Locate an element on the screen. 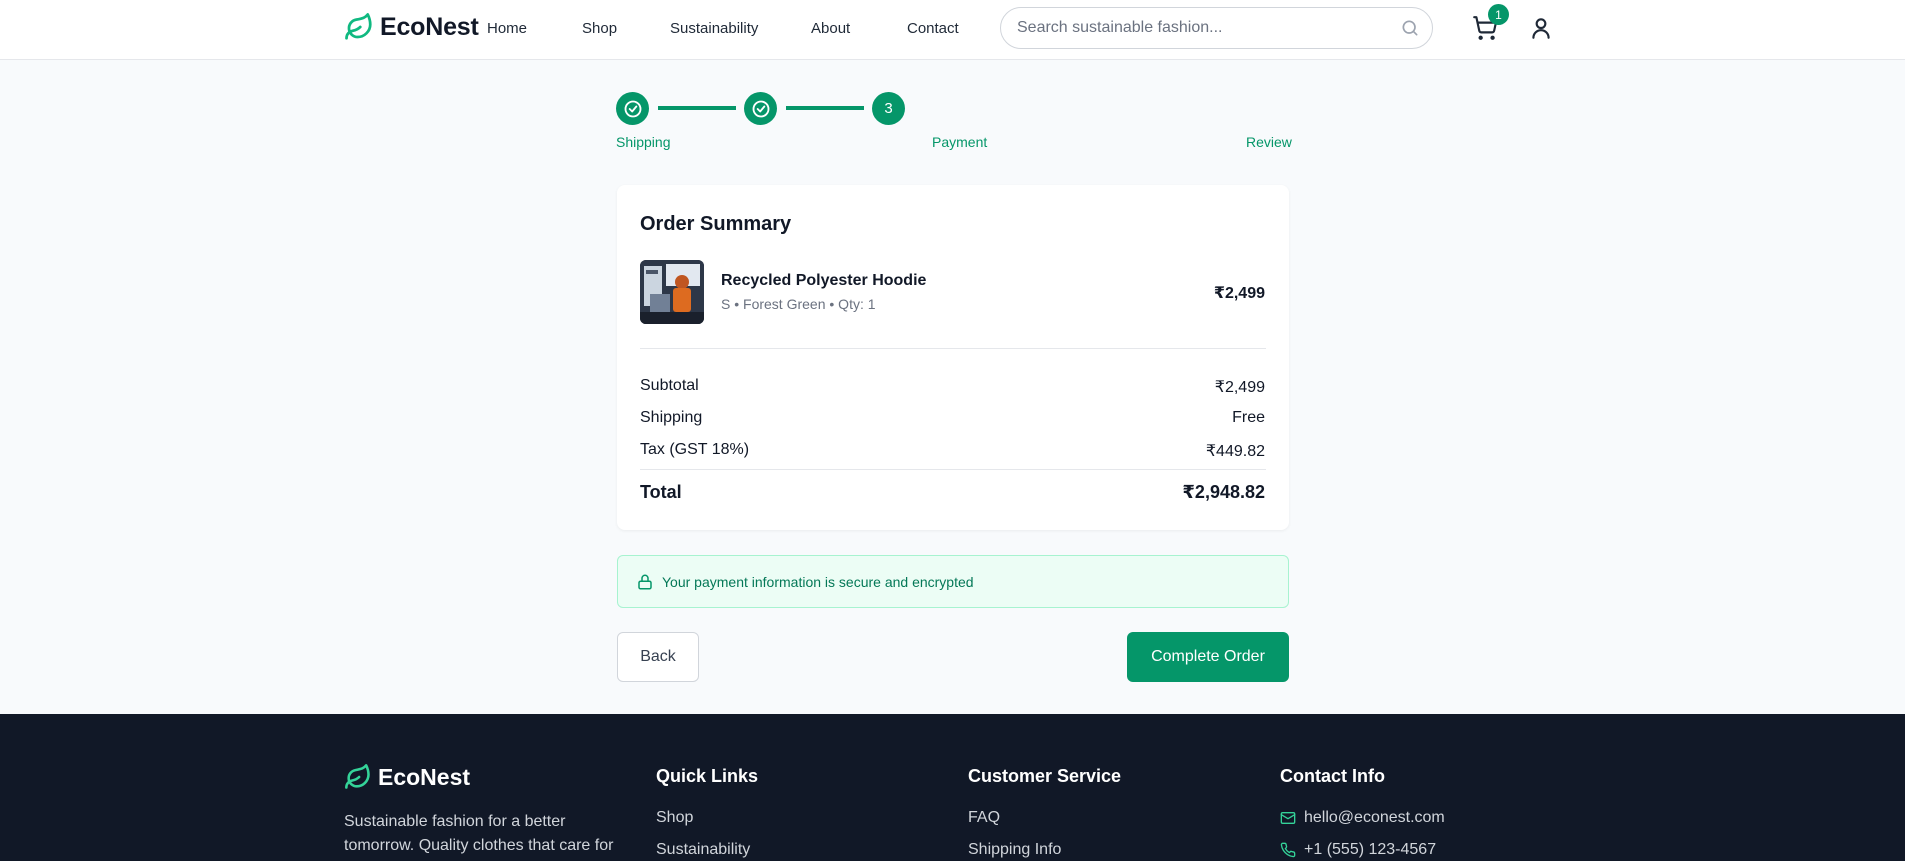 The height and width of the screenshot is (861, 1905). step-3-current: 3 is located at coordinates (888, 108).